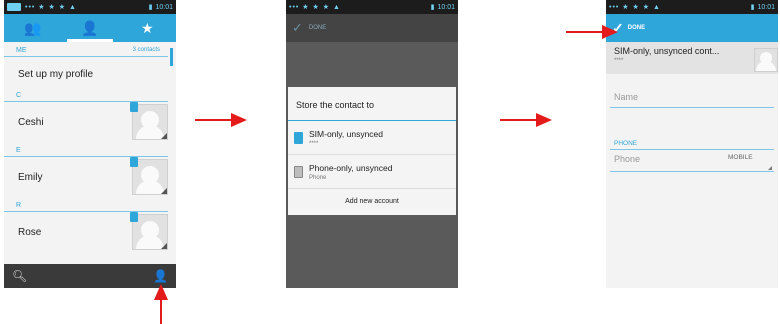 Image resolution: width=780 pixels, height=324 pixels. I want to click on phone-section-header: PHONE, so click(692, 145).